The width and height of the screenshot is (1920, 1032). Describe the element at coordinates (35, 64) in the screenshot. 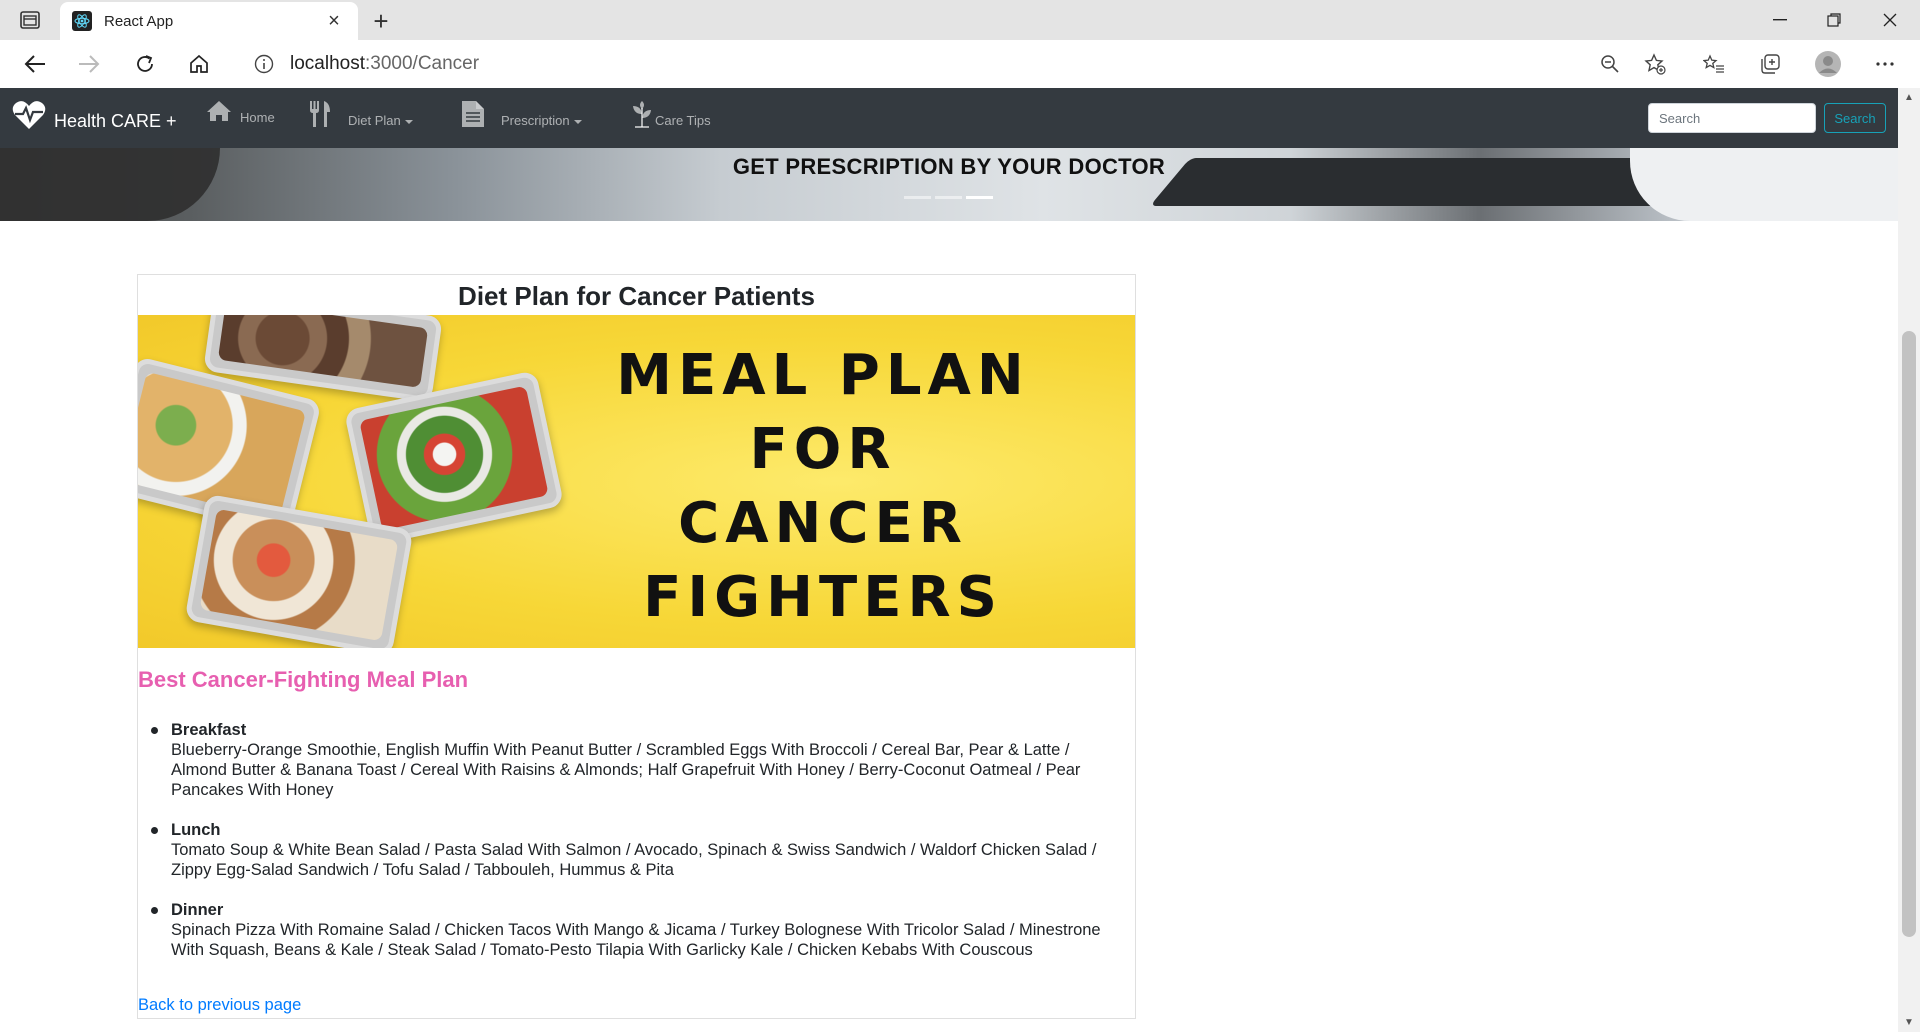

I see `back-icon` at that location.